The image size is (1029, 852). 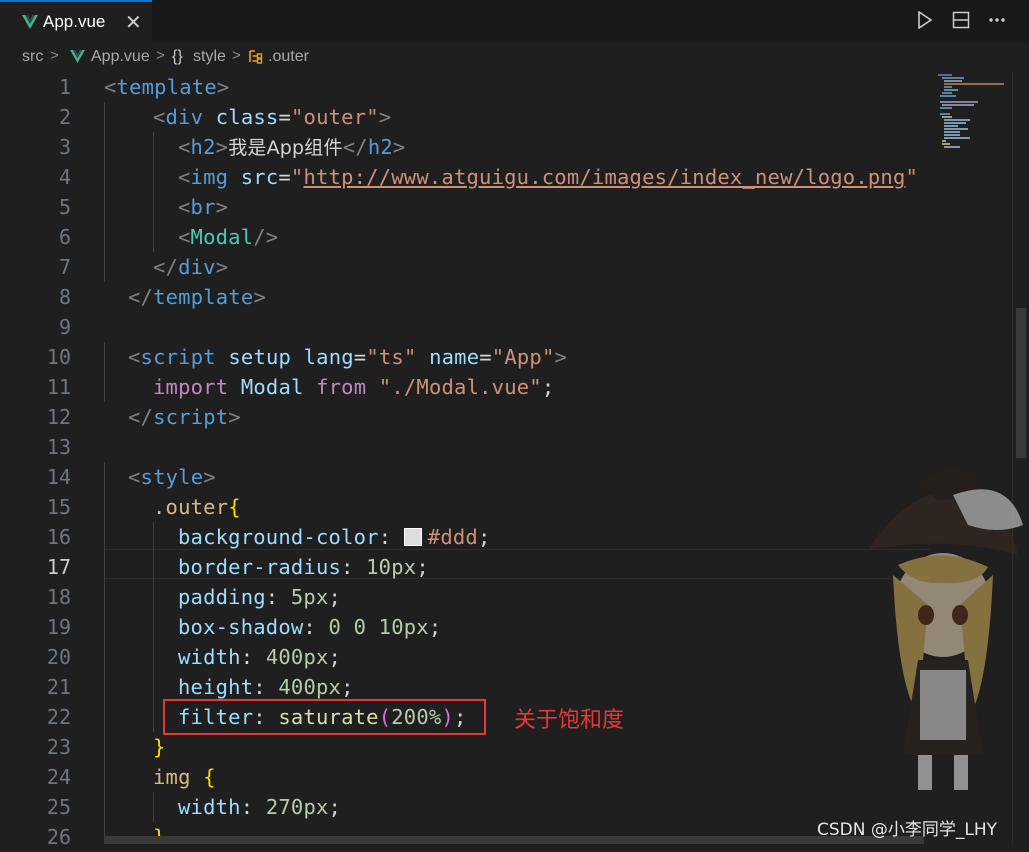 What do you see at coordinates (58, 387) in the screenshot?
I see `line-number: 11` at bounding box center [58, 387].